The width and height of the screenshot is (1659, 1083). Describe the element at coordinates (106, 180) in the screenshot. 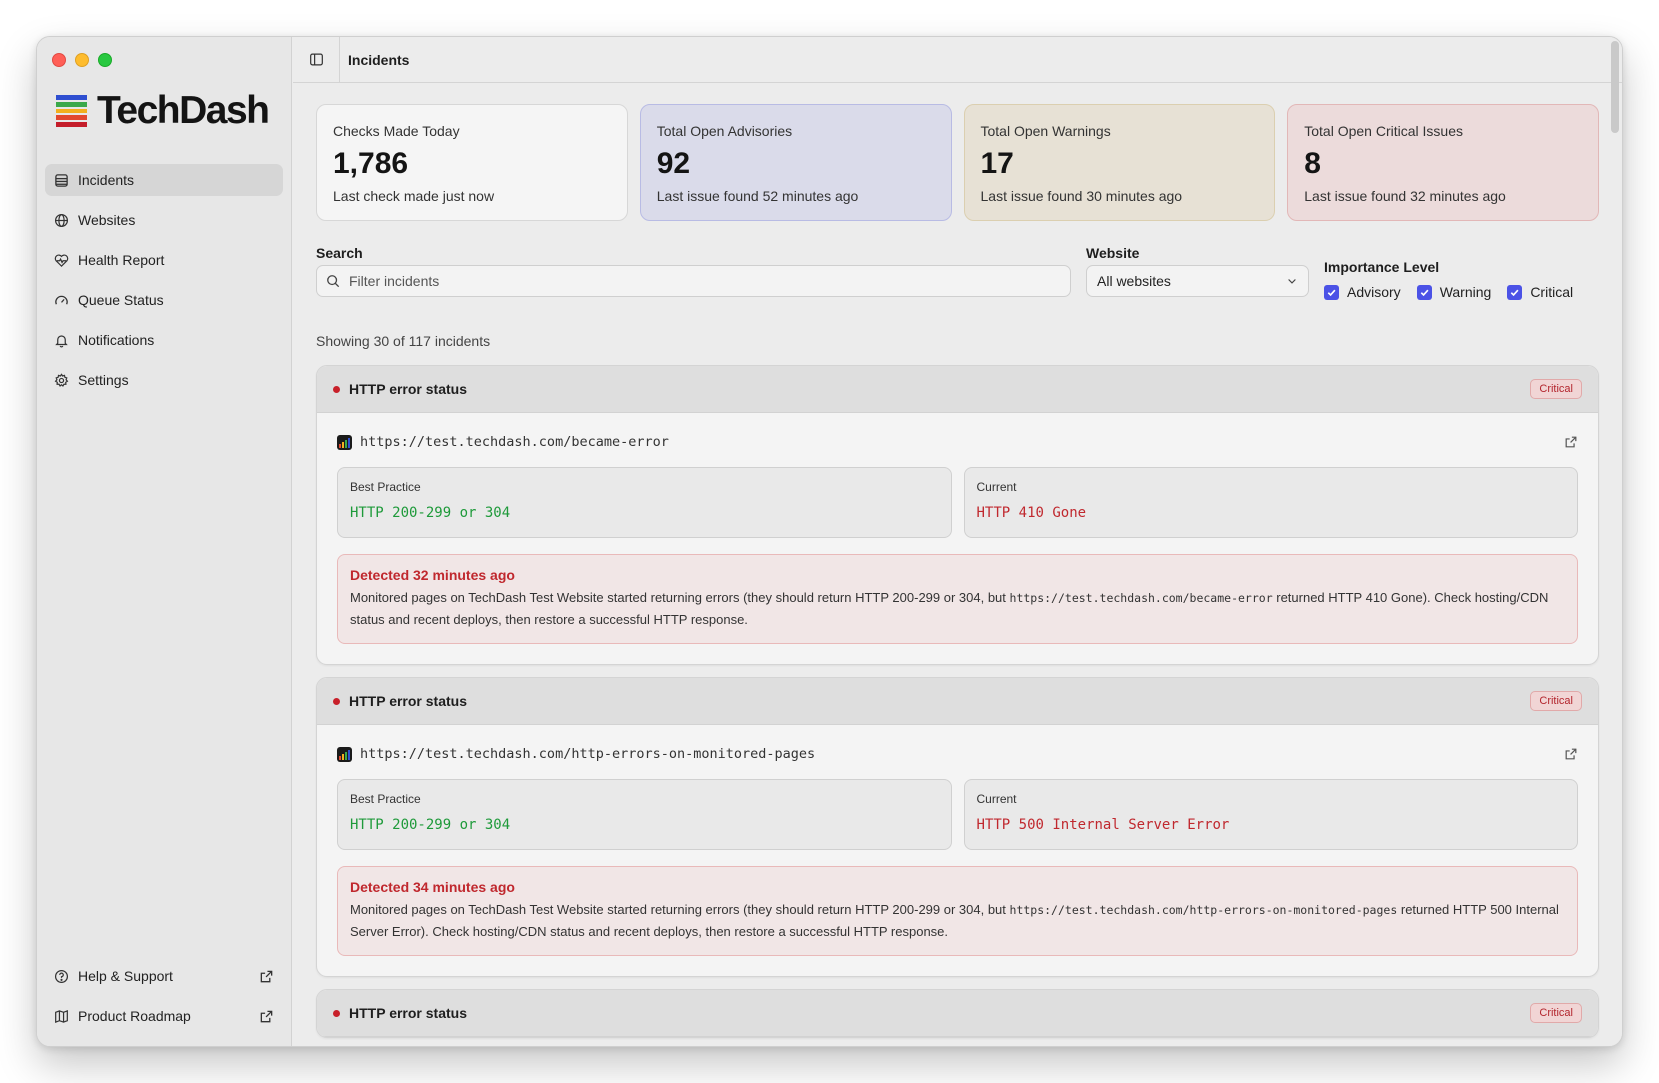

I see `sidebar-item-label: Incidents` at that location.